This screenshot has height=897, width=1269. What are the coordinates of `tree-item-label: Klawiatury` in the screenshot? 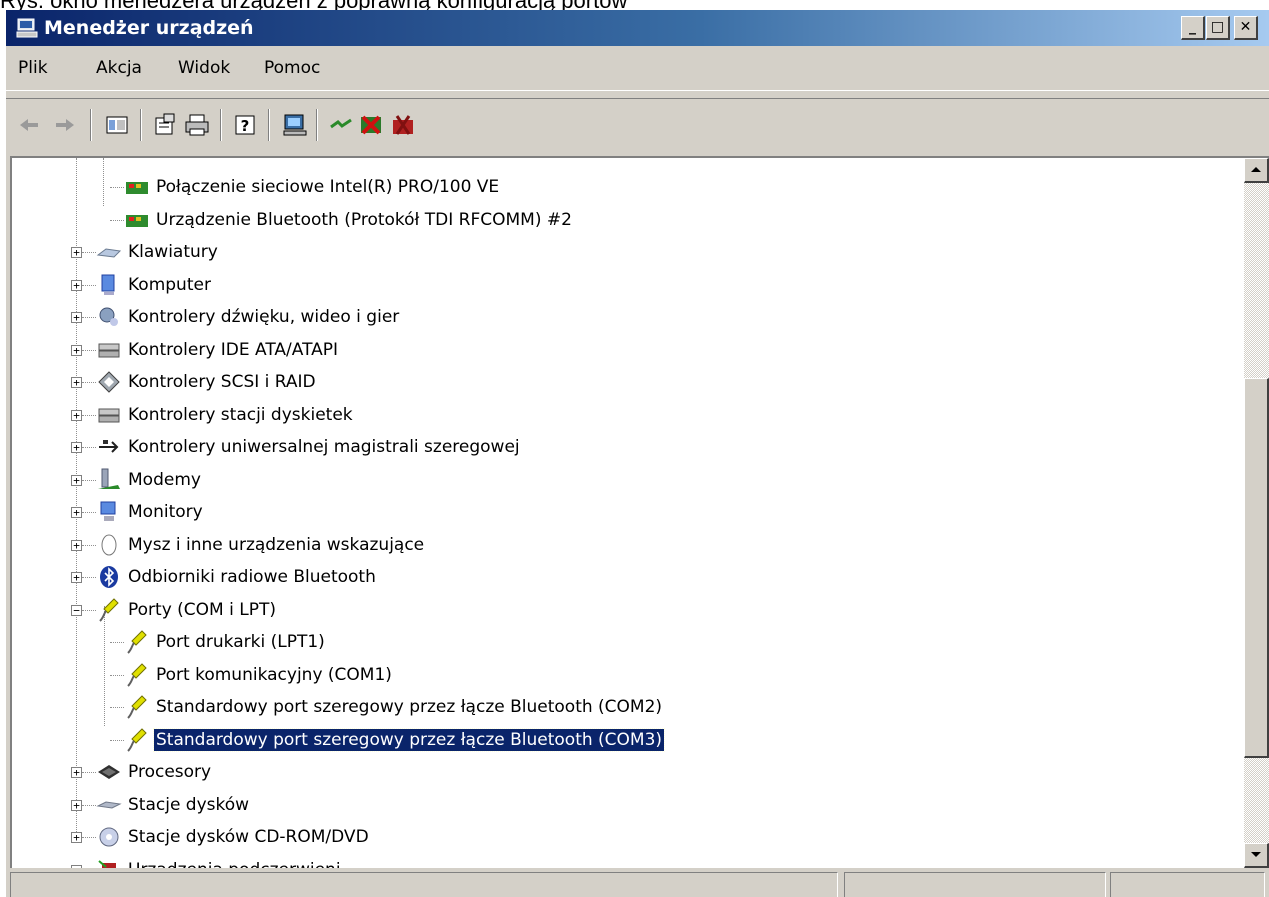 It's located at (173, 252).